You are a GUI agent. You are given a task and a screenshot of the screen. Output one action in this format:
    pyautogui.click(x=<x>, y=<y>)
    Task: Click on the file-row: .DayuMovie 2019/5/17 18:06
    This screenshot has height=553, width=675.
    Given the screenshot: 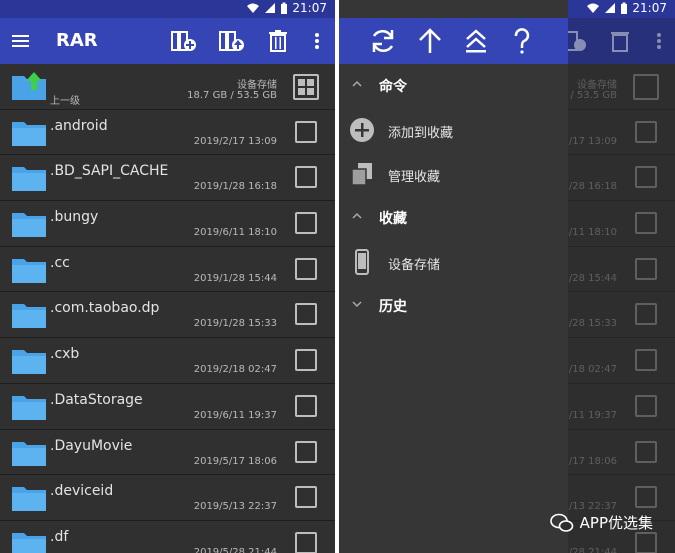 What is the action you would take?
    pyautogui.click(x=167, y=452)
    